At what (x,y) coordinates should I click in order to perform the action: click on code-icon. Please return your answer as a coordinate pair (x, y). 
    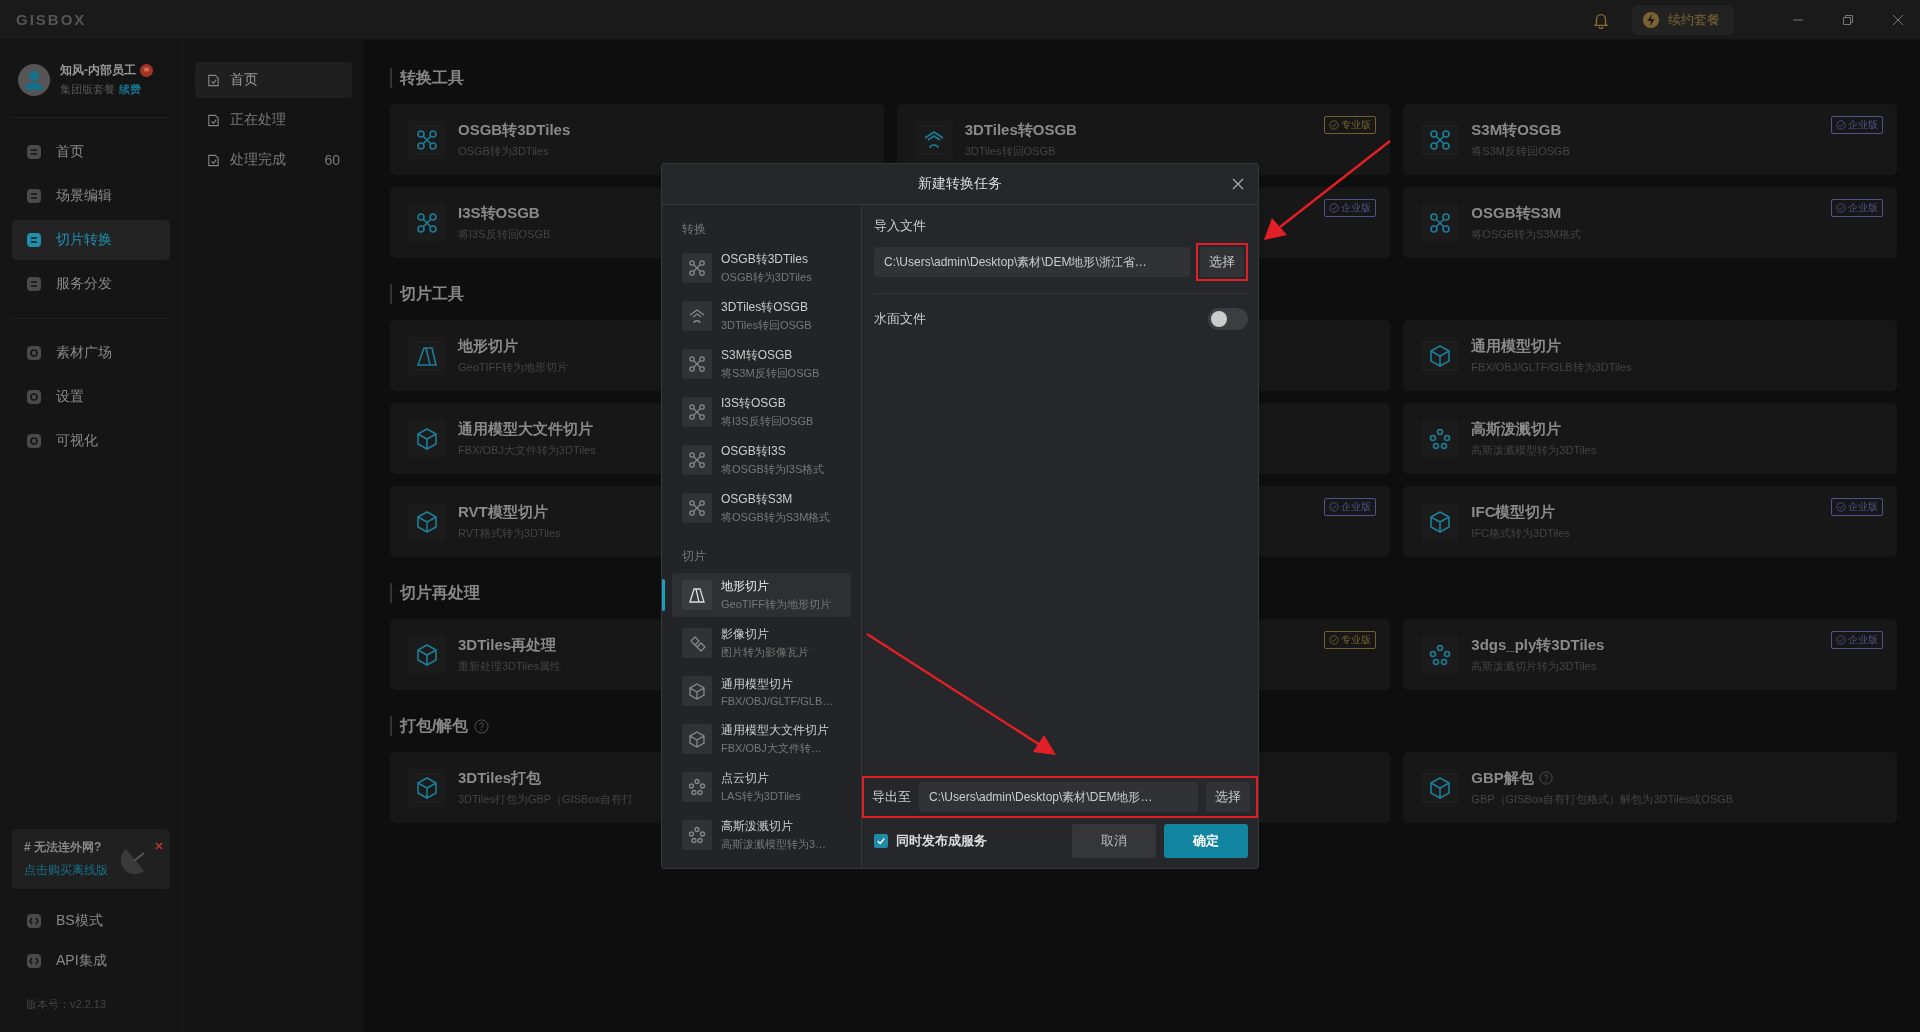
    Looking at the image, I should click on (34, 961).